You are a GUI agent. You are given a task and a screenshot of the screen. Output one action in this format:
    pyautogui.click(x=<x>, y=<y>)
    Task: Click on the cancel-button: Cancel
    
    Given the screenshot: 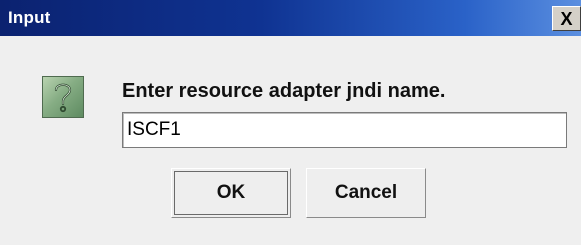 What is the action you would take?
    pyautogui.click(x=366, y=193)
    